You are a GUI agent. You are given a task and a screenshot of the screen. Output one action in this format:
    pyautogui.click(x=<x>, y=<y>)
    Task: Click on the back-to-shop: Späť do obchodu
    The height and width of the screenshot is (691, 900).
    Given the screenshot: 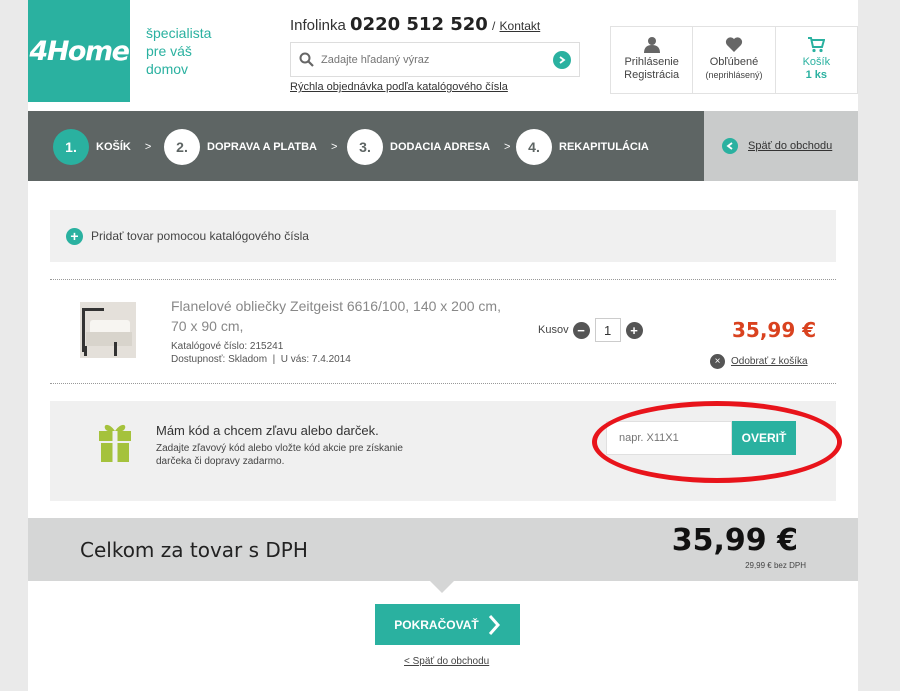 What is the action you would take?
    pyautogui.click(x=781, y=146)
    